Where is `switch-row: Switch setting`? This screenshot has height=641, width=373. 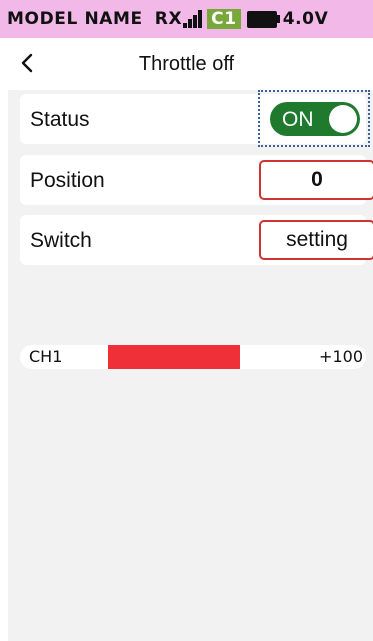 switch-row: Switch setting is located at coordinates (196, 240).